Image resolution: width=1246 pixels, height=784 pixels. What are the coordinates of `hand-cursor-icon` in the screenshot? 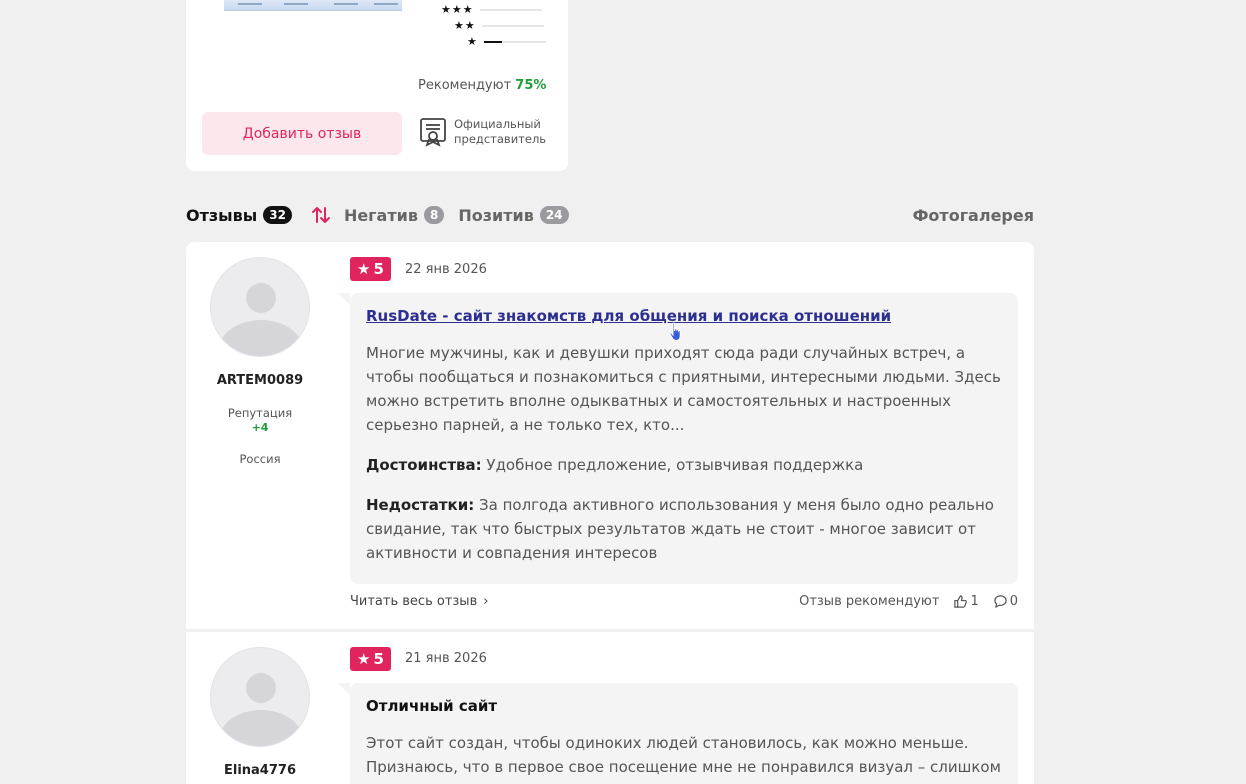 It's located at (675, 332).